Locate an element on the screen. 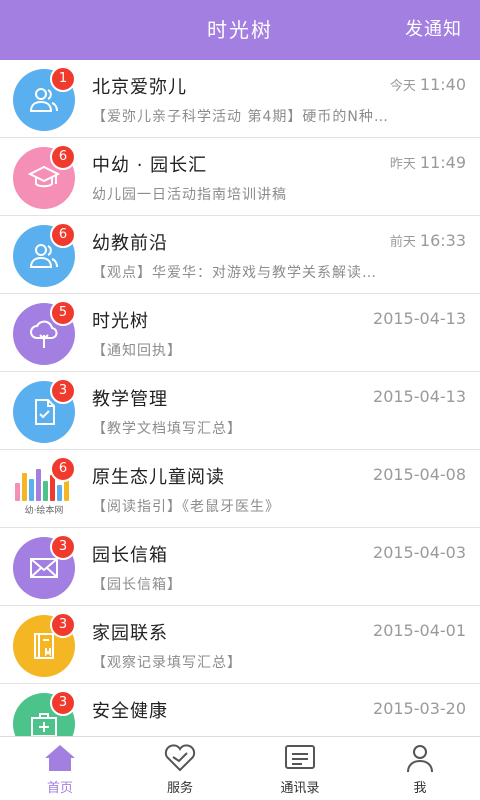  conversation-time: 前天 16:33 is located at coordinates (428, 240).